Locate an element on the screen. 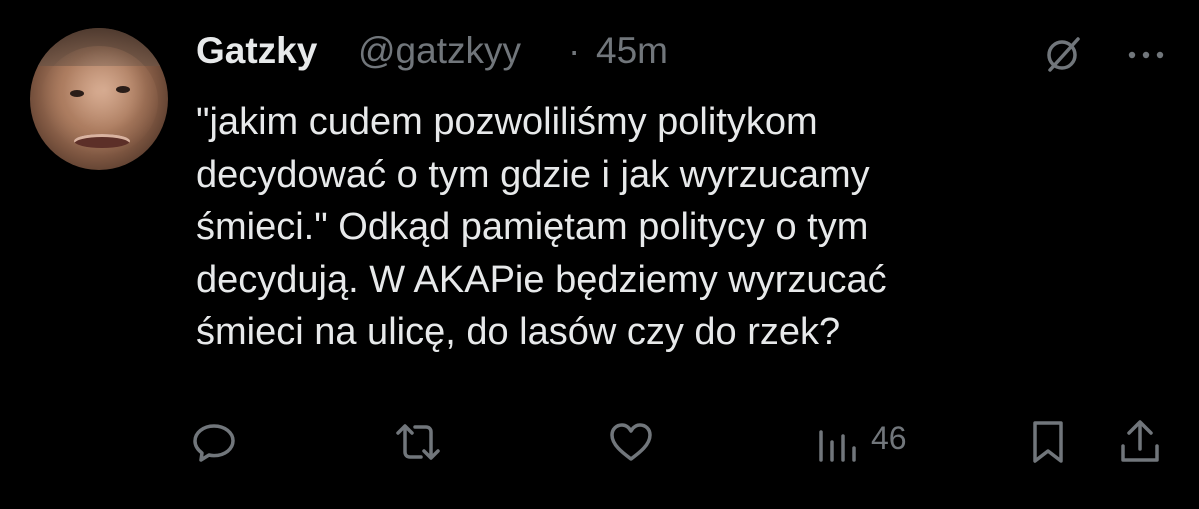 Image resolution: width=1199 pixels, height=509 pixels. views-button: 46 is located at coordinates (861, 442).